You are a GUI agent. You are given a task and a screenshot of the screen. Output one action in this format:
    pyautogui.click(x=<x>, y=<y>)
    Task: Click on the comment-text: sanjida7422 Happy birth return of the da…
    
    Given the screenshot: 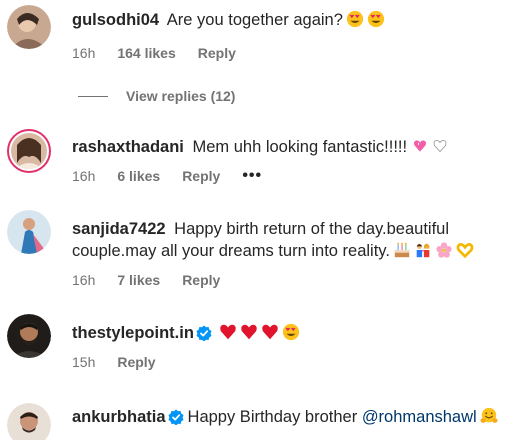 What is the action you would take?
    pyautogui.click(x=296, y=240)
    